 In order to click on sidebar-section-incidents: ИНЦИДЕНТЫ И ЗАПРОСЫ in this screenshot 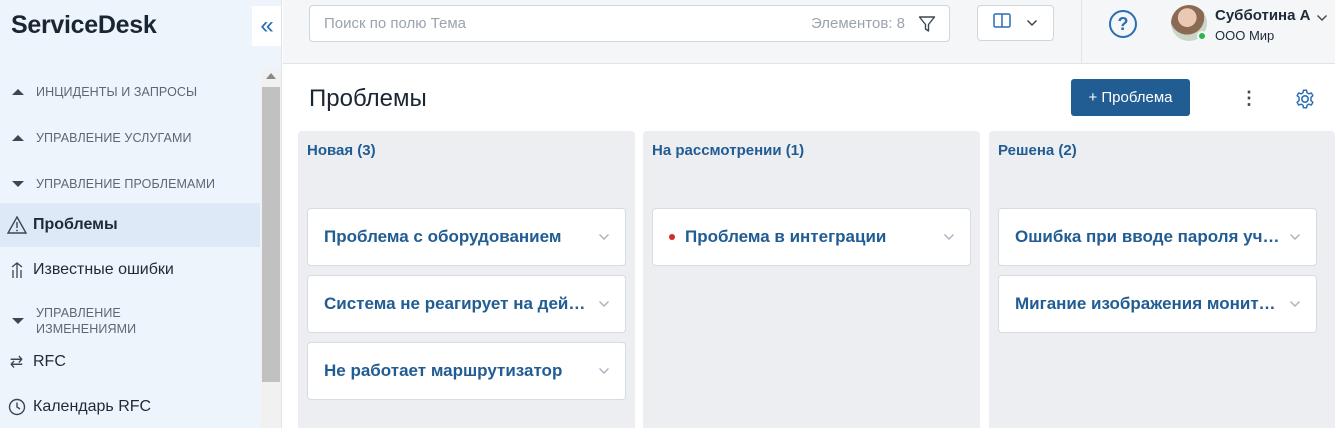, I will do `click(130, 92)`.